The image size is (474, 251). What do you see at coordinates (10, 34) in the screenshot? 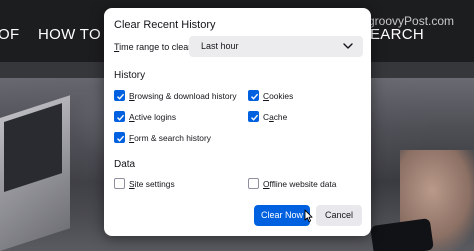
I see `nav-item-fragment-left: OF` at bounding box center [10, 34].